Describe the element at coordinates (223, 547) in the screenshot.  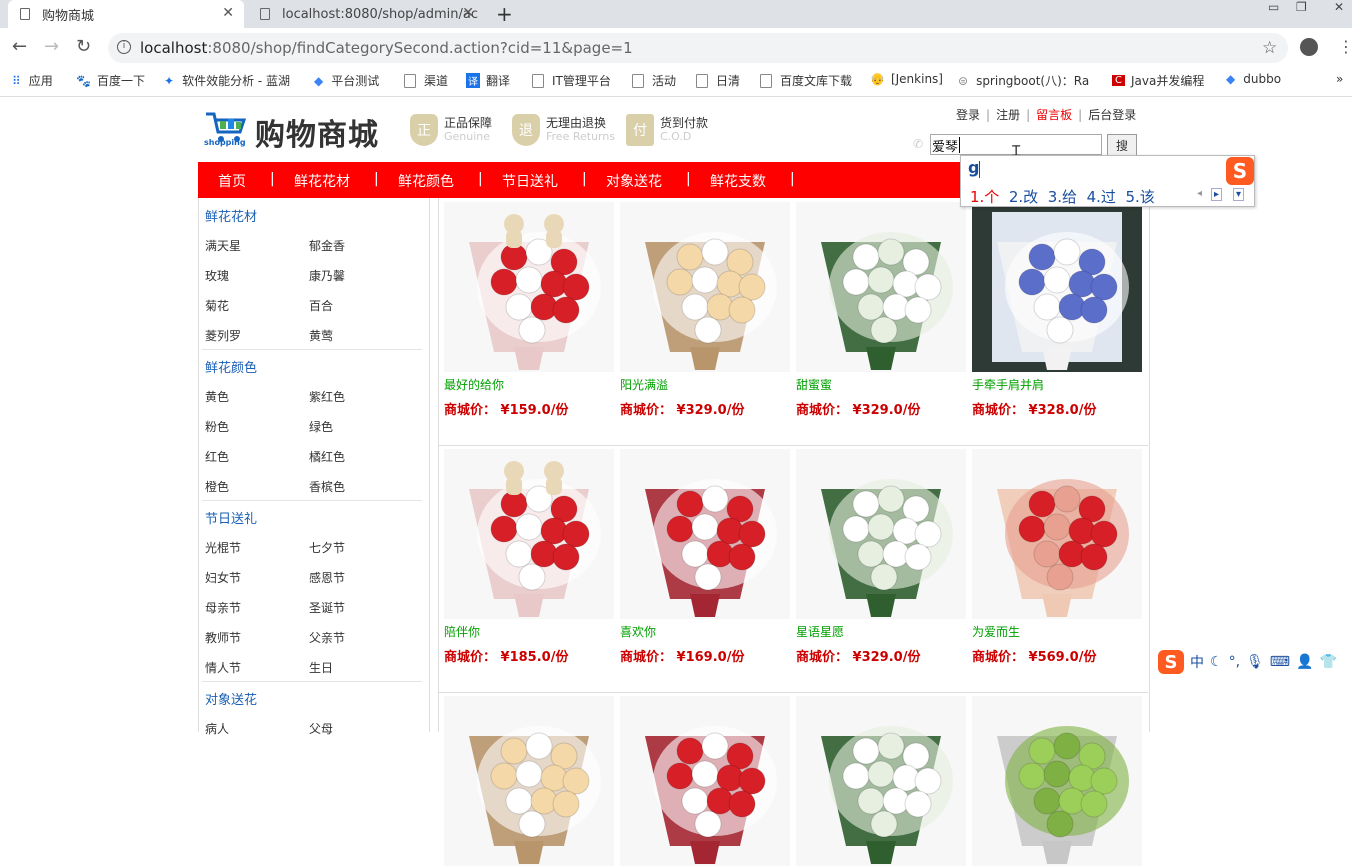
I see `sidebar-item: 光棍节` at that location.